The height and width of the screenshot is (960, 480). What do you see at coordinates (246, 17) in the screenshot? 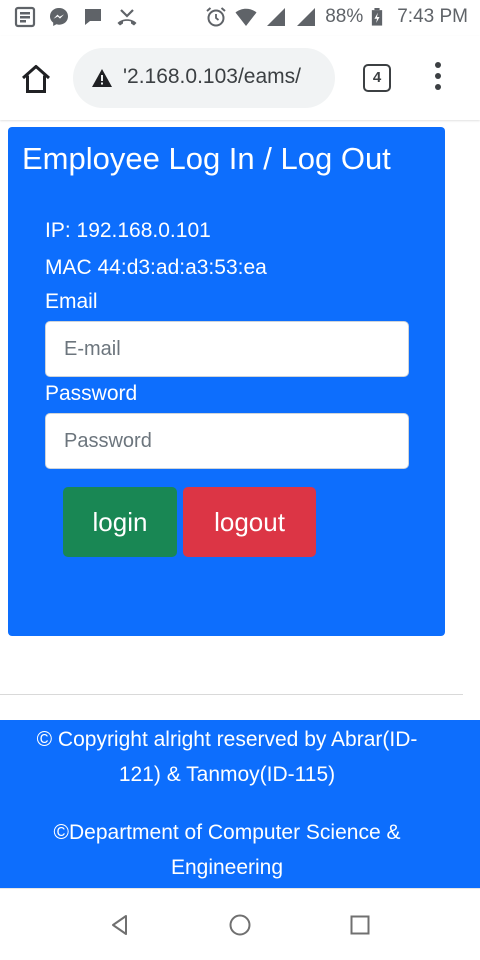
I see `wifi-icon` at bounding box center [246, 17].